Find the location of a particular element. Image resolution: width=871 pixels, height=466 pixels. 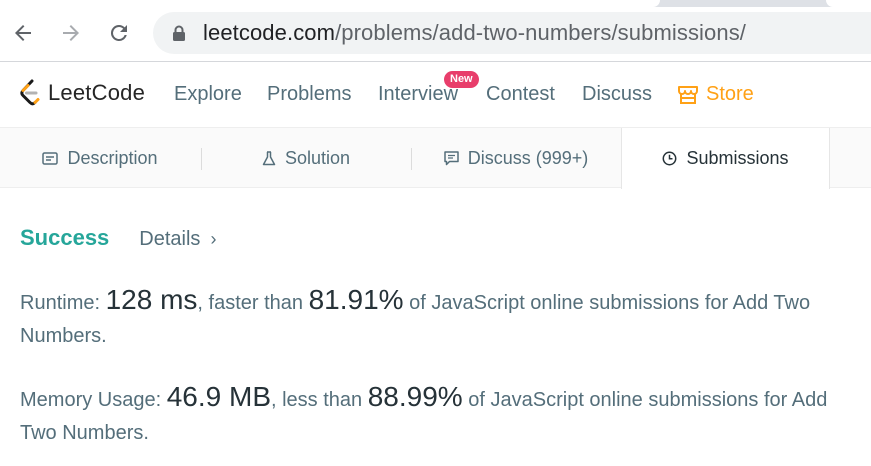

details-label: Details is located at coordinates (170, 239).